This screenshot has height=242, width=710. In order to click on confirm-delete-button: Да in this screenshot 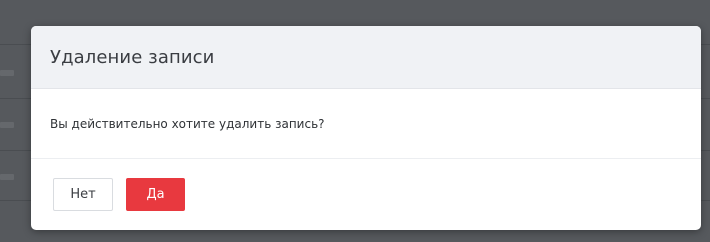, I will do `click(155, 194)`.